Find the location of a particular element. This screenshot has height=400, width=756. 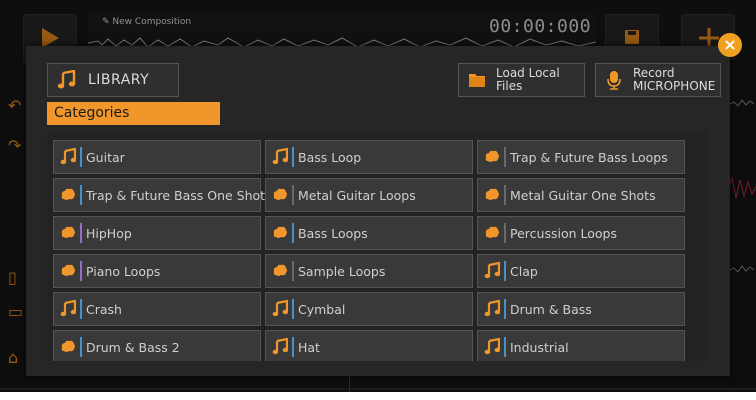

load-local-files-button: Load Local Files is located at coordinates (521, 80).